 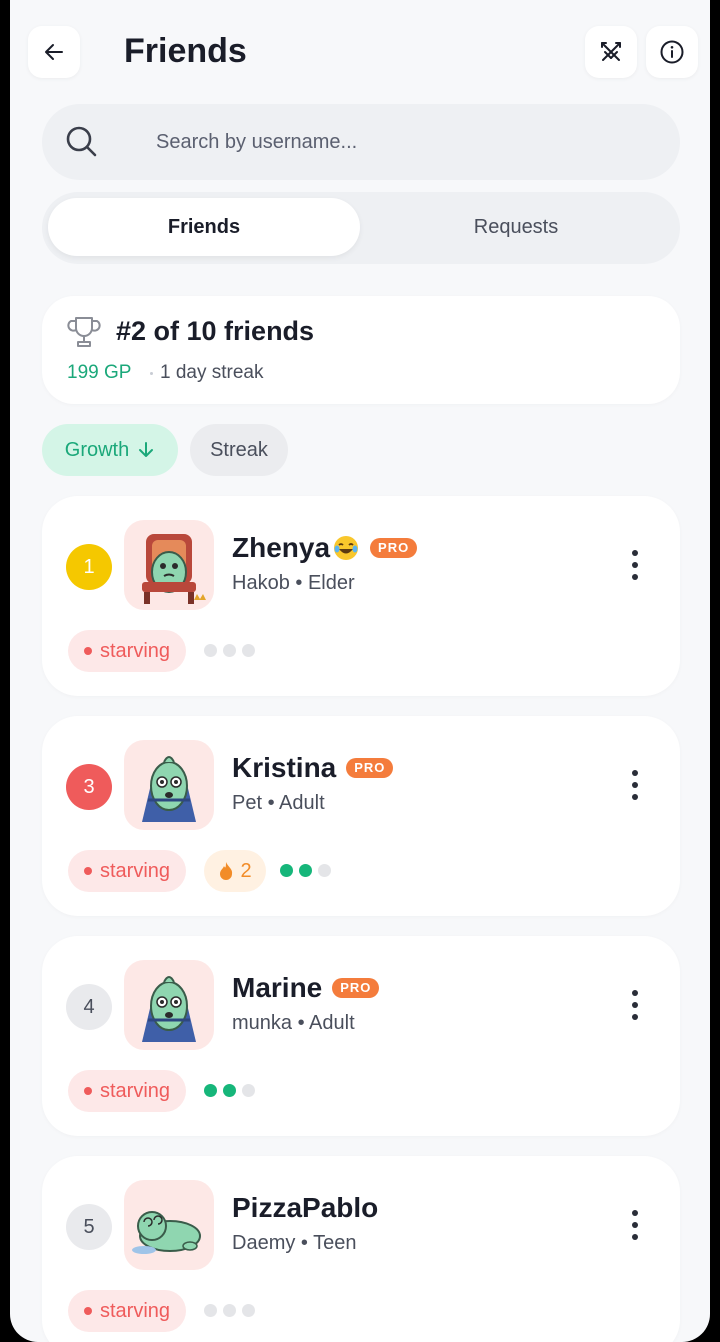 I want to click on friend-name-row: Kristina PRO, so click(x=313, y=768).